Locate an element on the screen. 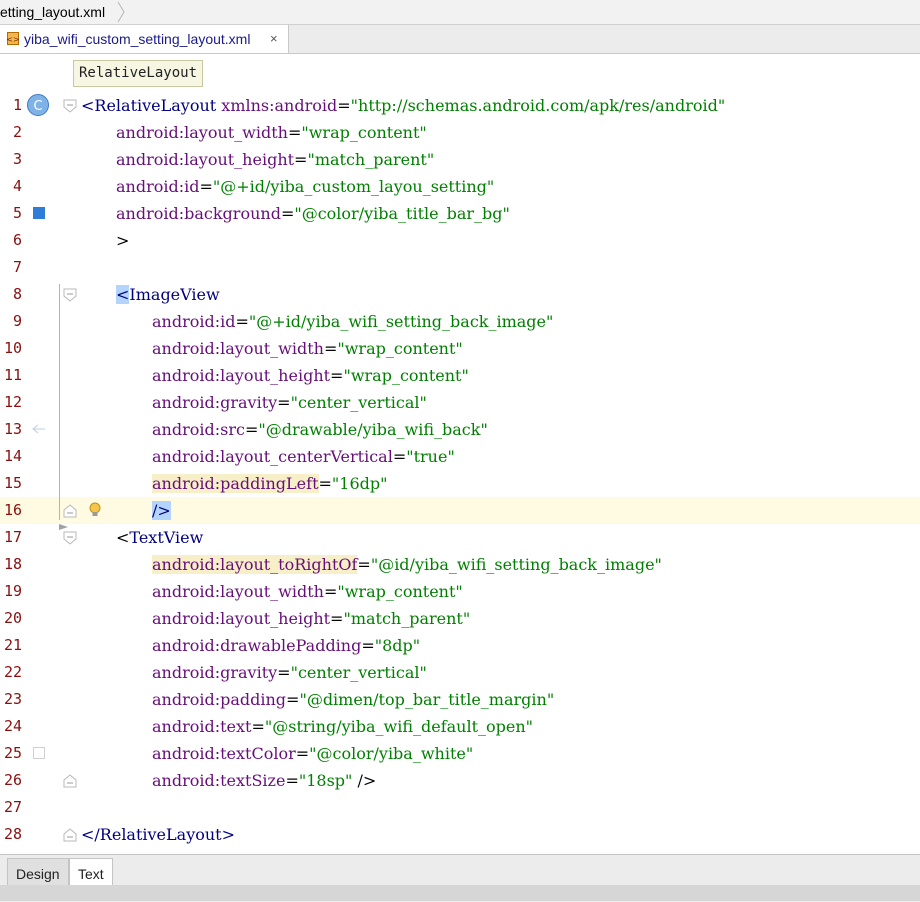  line-number: 4 is located at coordinates (17, 186).